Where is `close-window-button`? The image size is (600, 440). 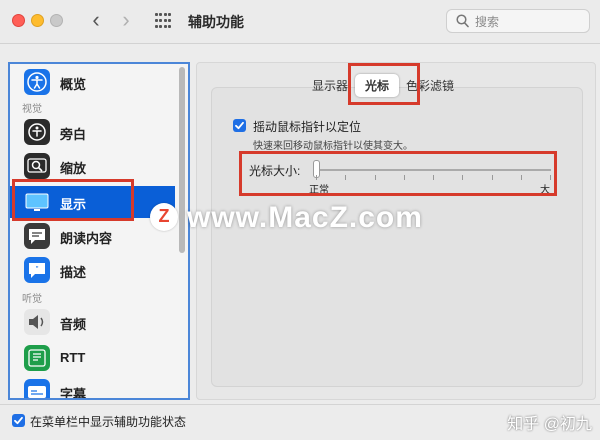
close-window-button is located at coordinates (18, 20).